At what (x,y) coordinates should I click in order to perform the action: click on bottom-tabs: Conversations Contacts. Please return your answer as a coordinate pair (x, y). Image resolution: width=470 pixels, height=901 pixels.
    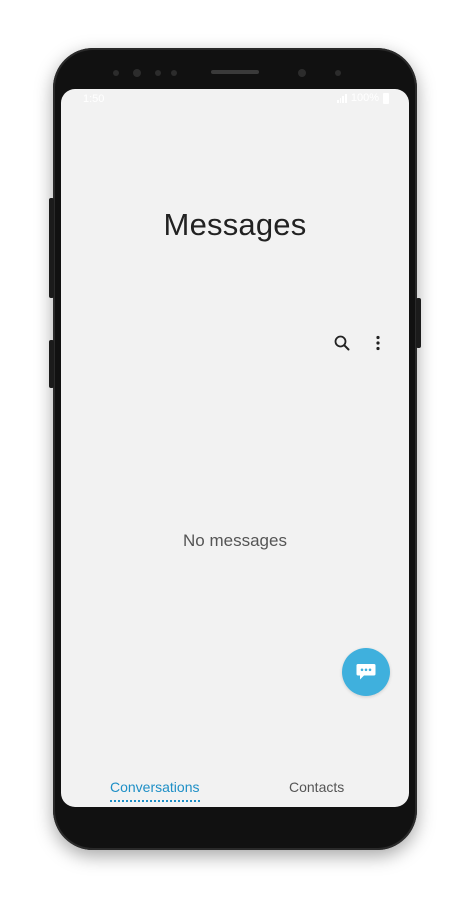
    Looking at the image, I should click on (235, 793).